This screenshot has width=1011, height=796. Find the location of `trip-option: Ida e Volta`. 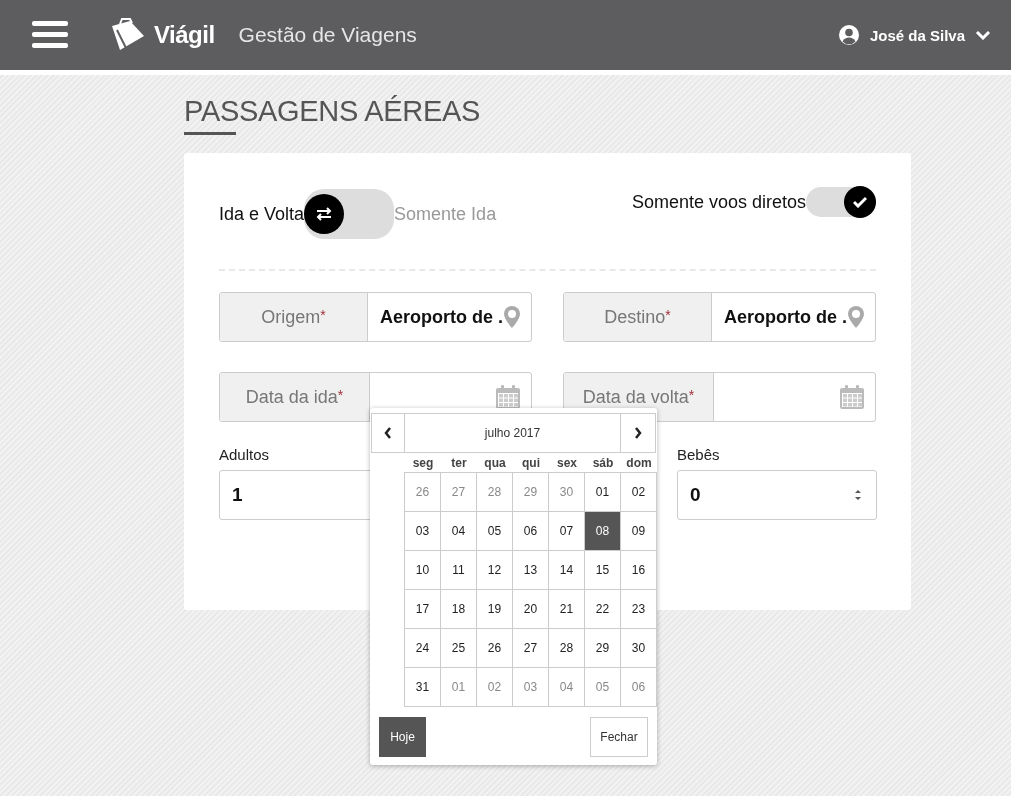

trip-option: Ida e Volta is located at coordinates (262, 214).